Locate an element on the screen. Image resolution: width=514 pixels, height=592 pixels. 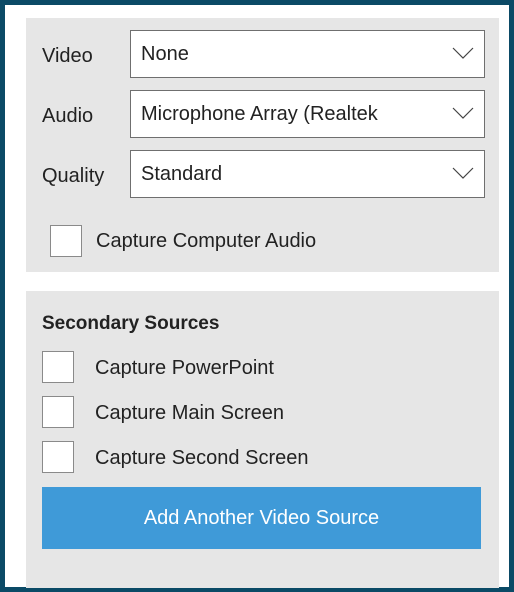
capture-second-screen-checkbox is located at coordinates (58, 457).